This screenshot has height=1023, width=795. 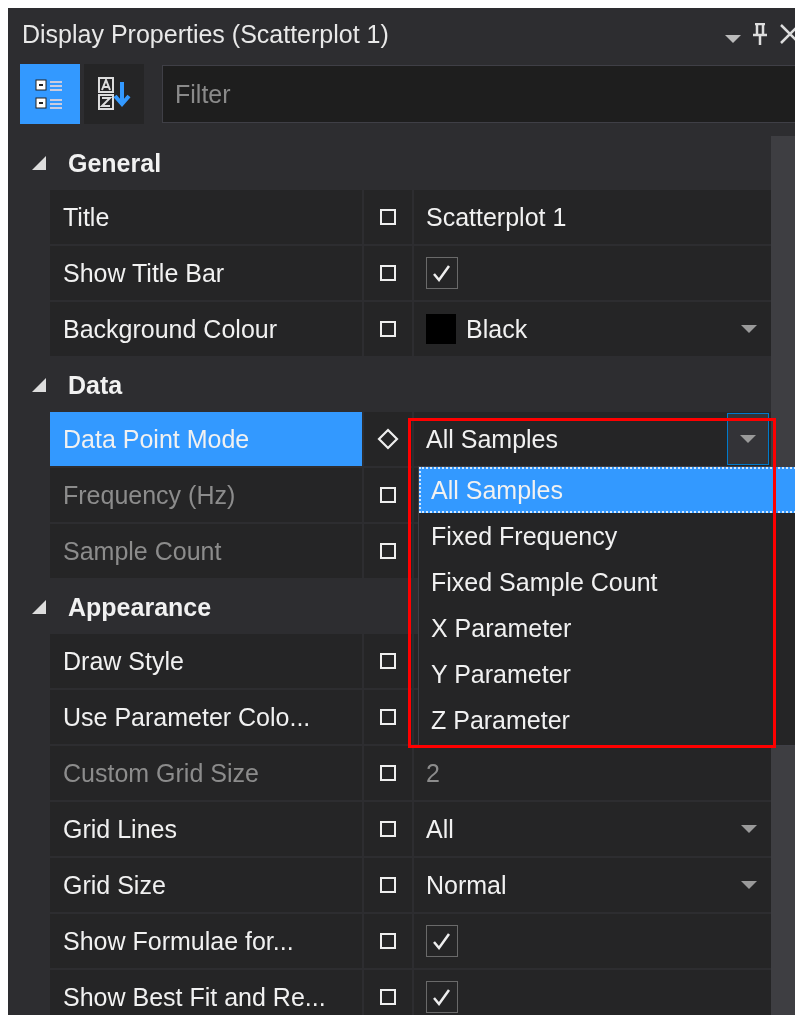 What do you see at coordinates (607, 720) in the screenshot?
I see `dropdown-option: Z Parameter` at bounding box center [607, 720].